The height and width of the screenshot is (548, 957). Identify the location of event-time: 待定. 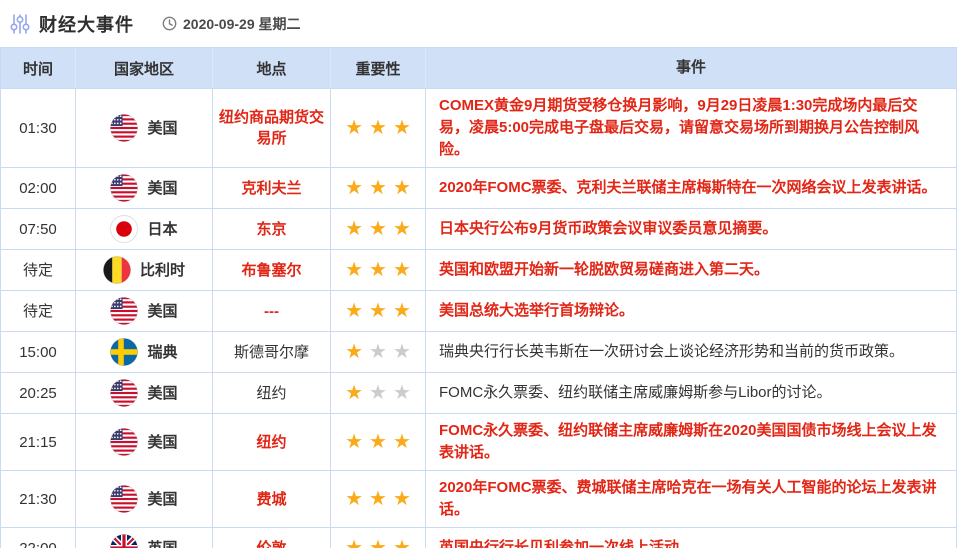
(38, 270).